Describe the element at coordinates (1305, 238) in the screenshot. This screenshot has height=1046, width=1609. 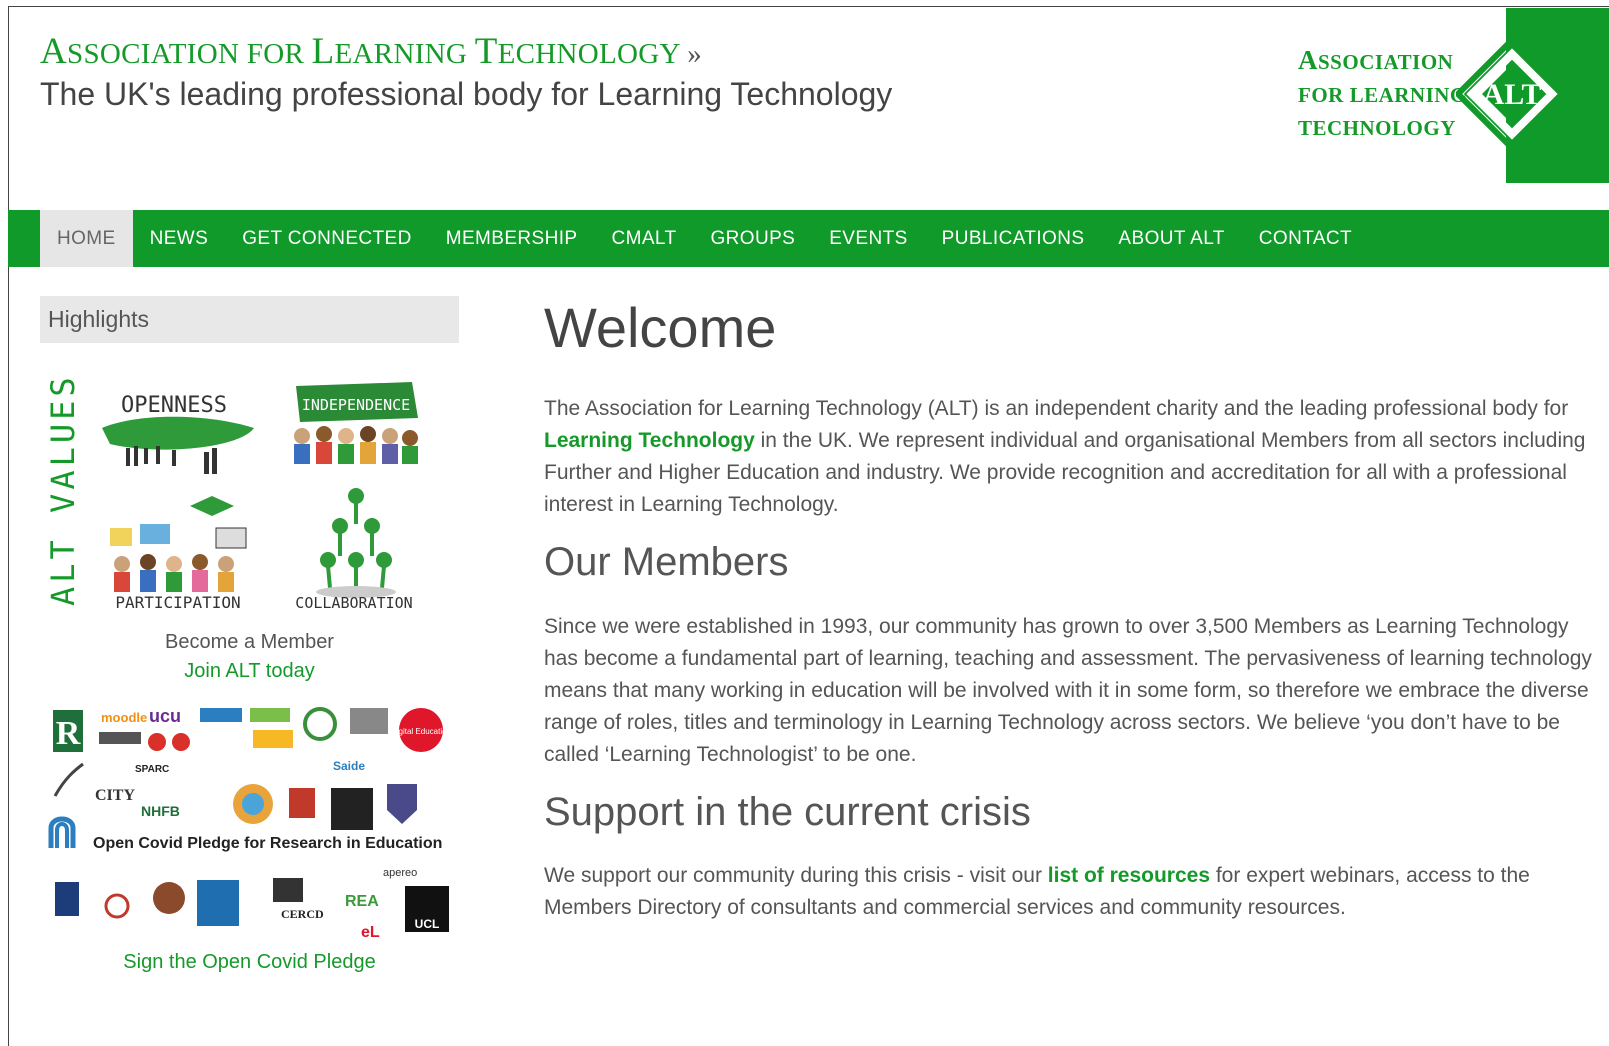
I see `nav-item-contact: CONTACT` at that location.